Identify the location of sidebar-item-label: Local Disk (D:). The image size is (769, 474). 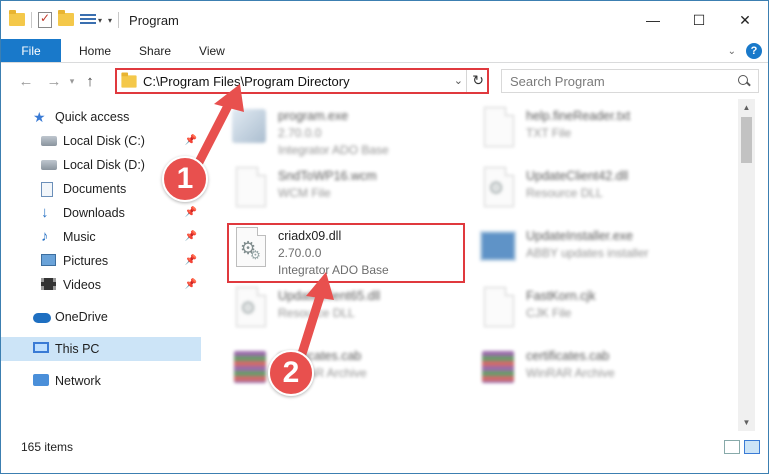
(104, 165).